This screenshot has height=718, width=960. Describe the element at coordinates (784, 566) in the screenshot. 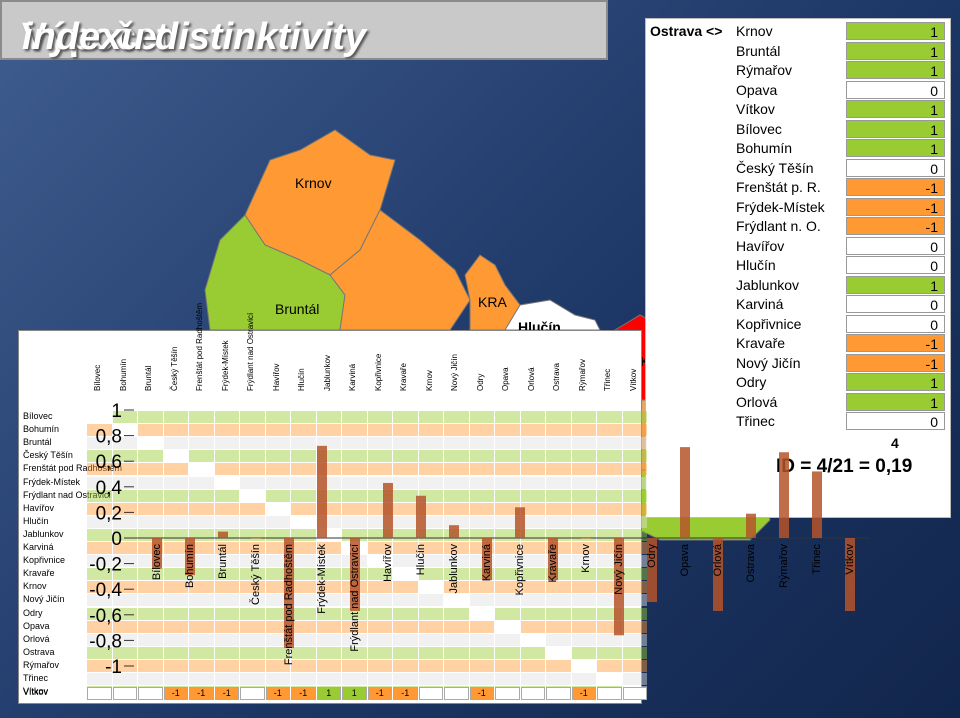

I see `x-tick-label: Rýmařov` at that location.